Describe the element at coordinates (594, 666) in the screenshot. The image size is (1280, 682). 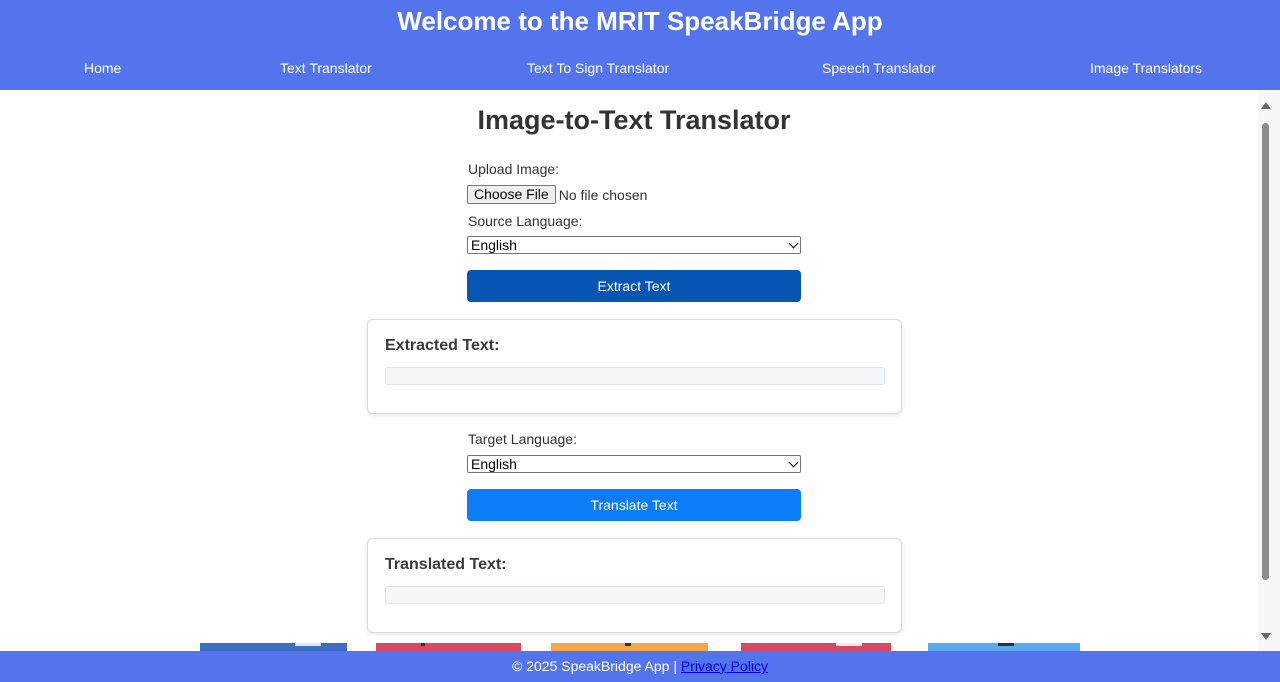
I see `footer-copyright: © 2025 SpeakBridge App |` at that location.